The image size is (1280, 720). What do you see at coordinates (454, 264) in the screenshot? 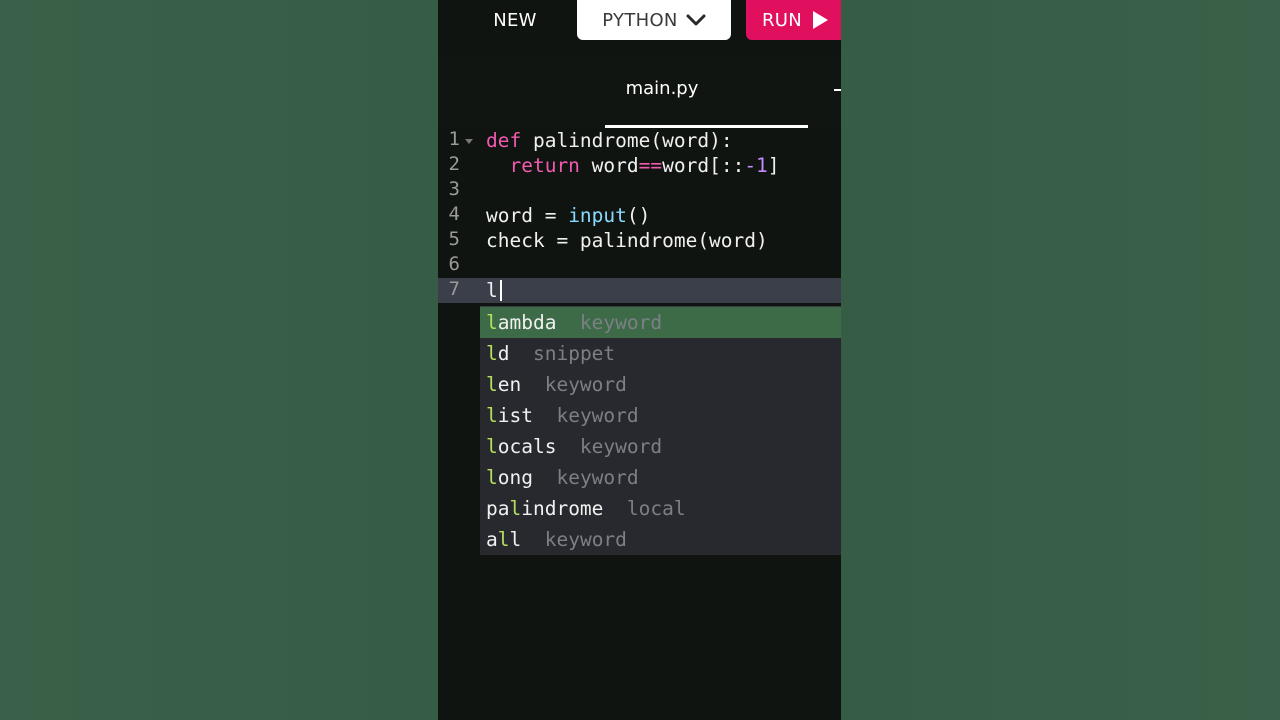
I see `line-number: 6` at bounding box center [454, 264].